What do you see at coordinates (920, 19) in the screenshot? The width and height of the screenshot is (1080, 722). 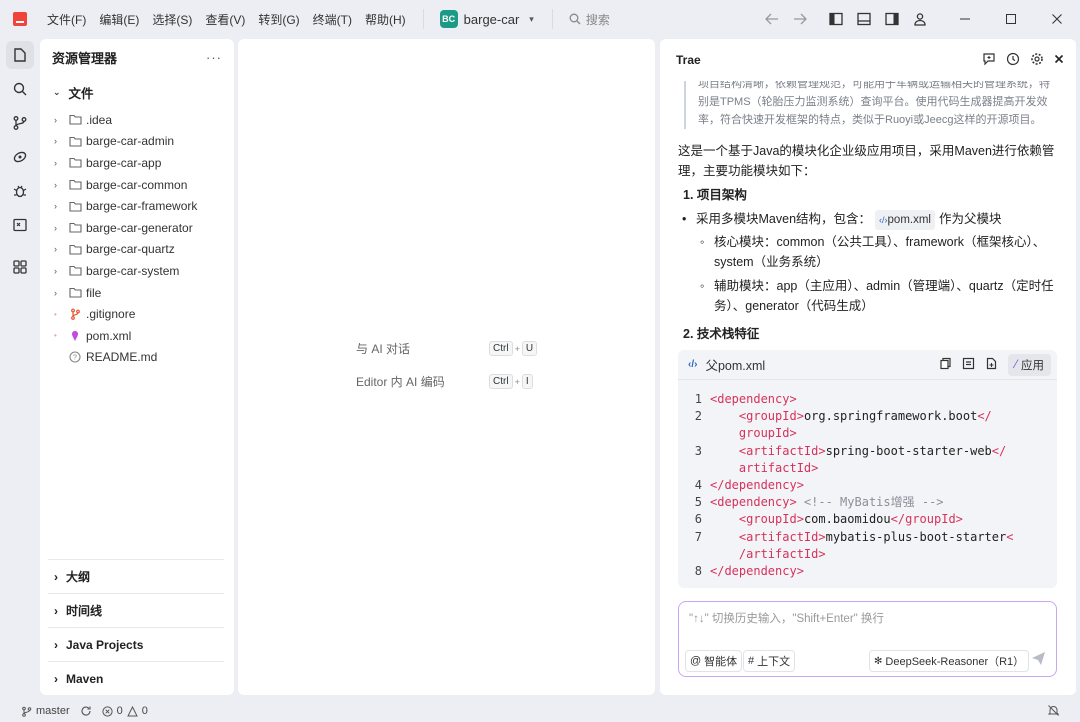 I see `account-icon` at bounding box center [920, 19].